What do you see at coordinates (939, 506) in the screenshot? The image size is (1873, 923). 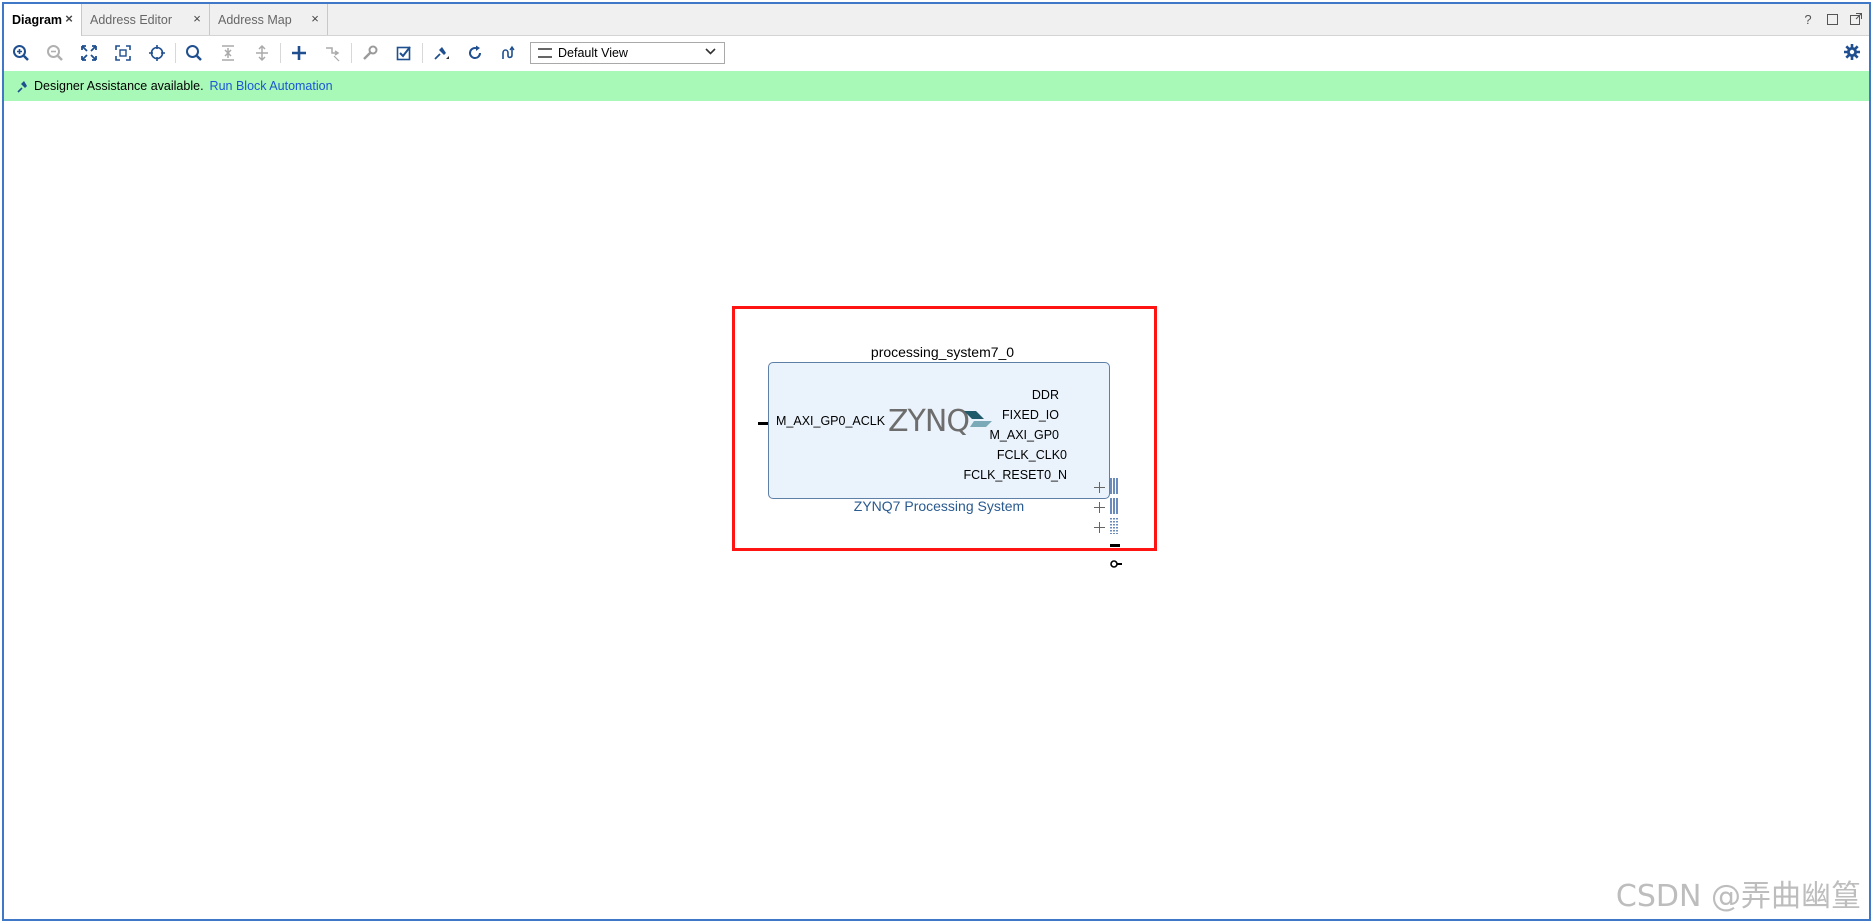 I see `ip-block-subtitle: ZYNQ7 Processing System` at bounding box center [939, 506].